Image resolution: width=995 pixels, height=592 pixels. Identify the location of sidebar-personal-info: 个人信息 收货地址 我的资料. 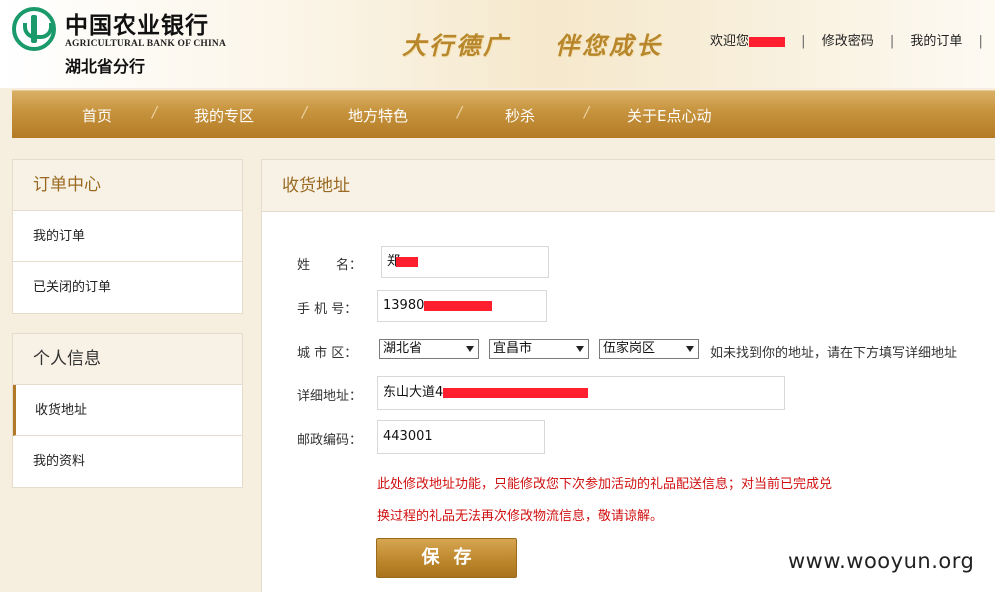
(127, 410).